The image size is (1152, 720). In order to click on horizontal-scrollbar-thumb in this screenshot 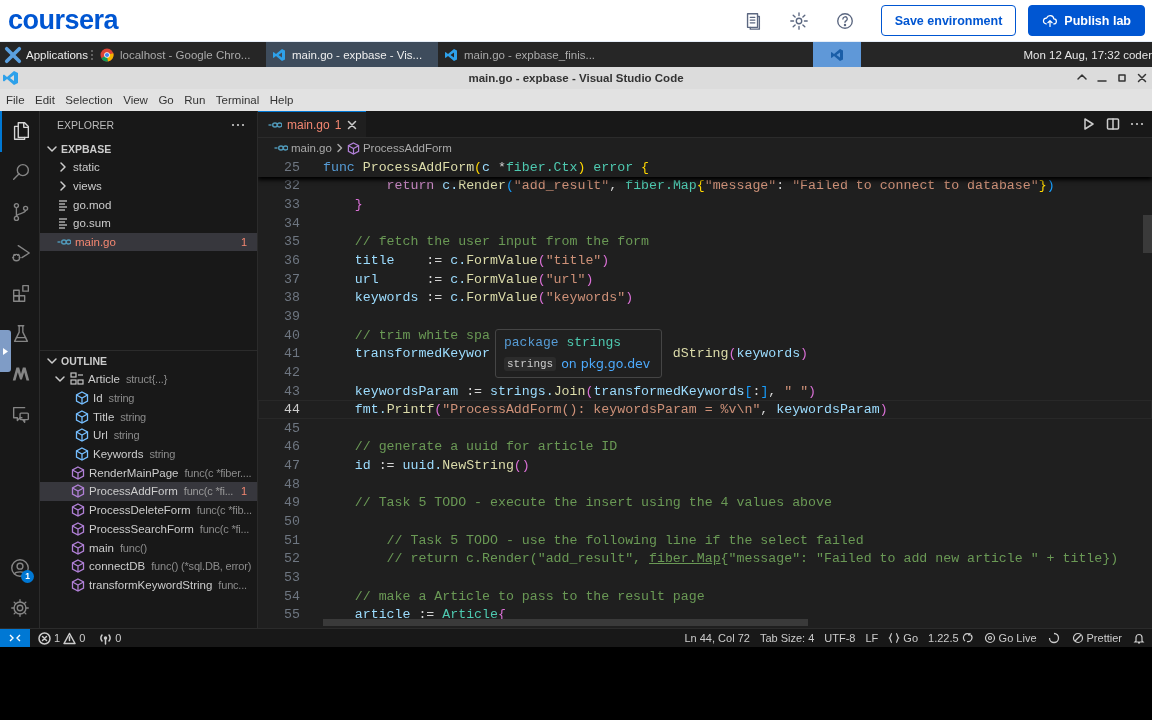, I will do `click(565, 622)`.